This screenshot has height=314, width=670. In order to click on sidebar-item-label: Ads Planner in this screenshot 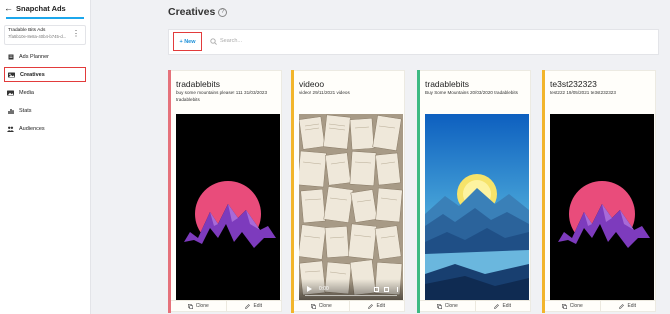, I will do `click(34, 56)`.